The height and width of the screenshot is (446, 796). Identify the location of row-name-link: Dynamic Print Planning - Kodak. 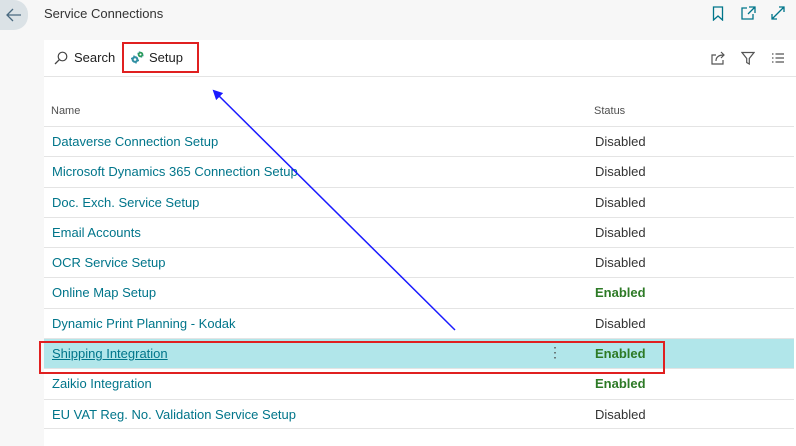
(144, 323).